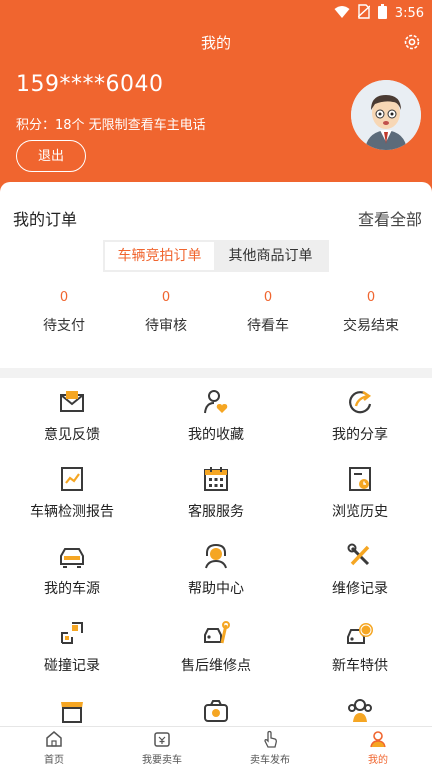 The height and width of the screenshot is (768, 432). What do you see at coordinates (270, 760) in the screenshot?
I see `tab-label: 卖车发布` at bounding box center [270, 760].